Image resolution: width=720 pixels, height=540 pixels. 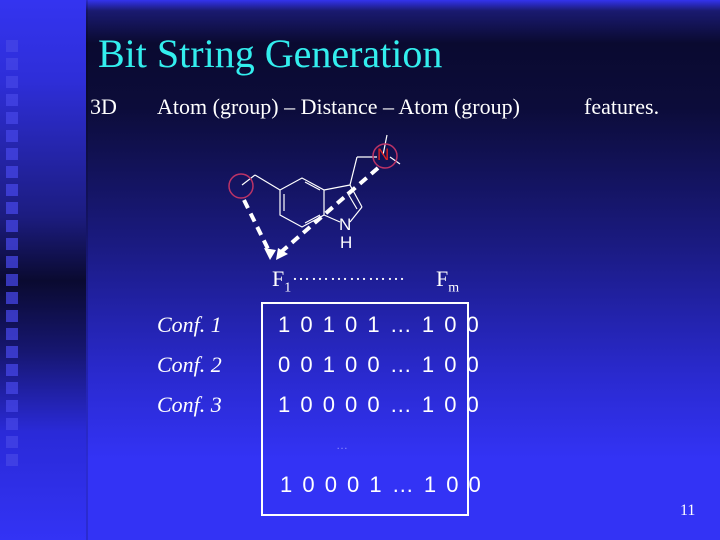 What do you see at coordinates (241, 186) in the screenshot?
I see `highlight-circle-left` at bounding box center [241, 186].